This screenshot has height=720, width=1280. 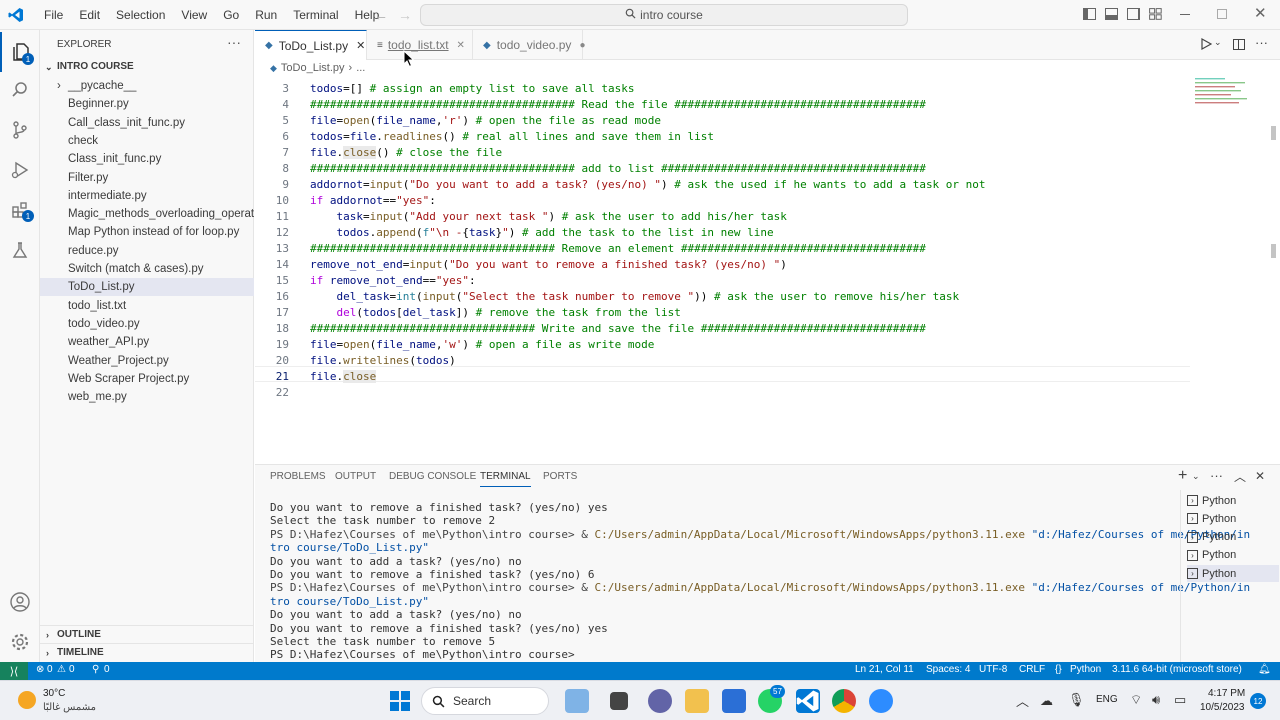 I want to click on zoom-icon, so click(x=881, y=701).